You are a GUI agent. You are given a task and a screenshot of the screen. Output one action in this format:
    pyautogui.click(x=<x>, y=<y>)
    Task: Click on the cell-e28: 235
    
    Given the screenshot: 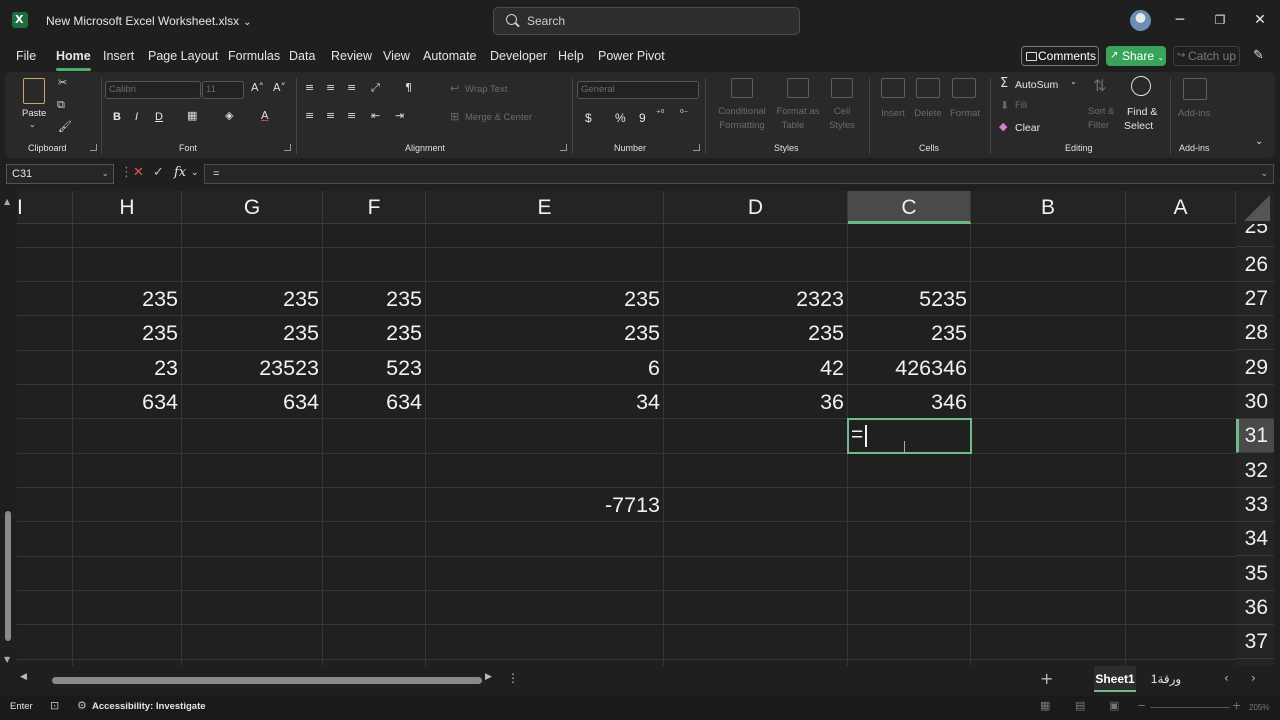 What is the action you would take?
    pyautogui.click(x=545, y=333)
    